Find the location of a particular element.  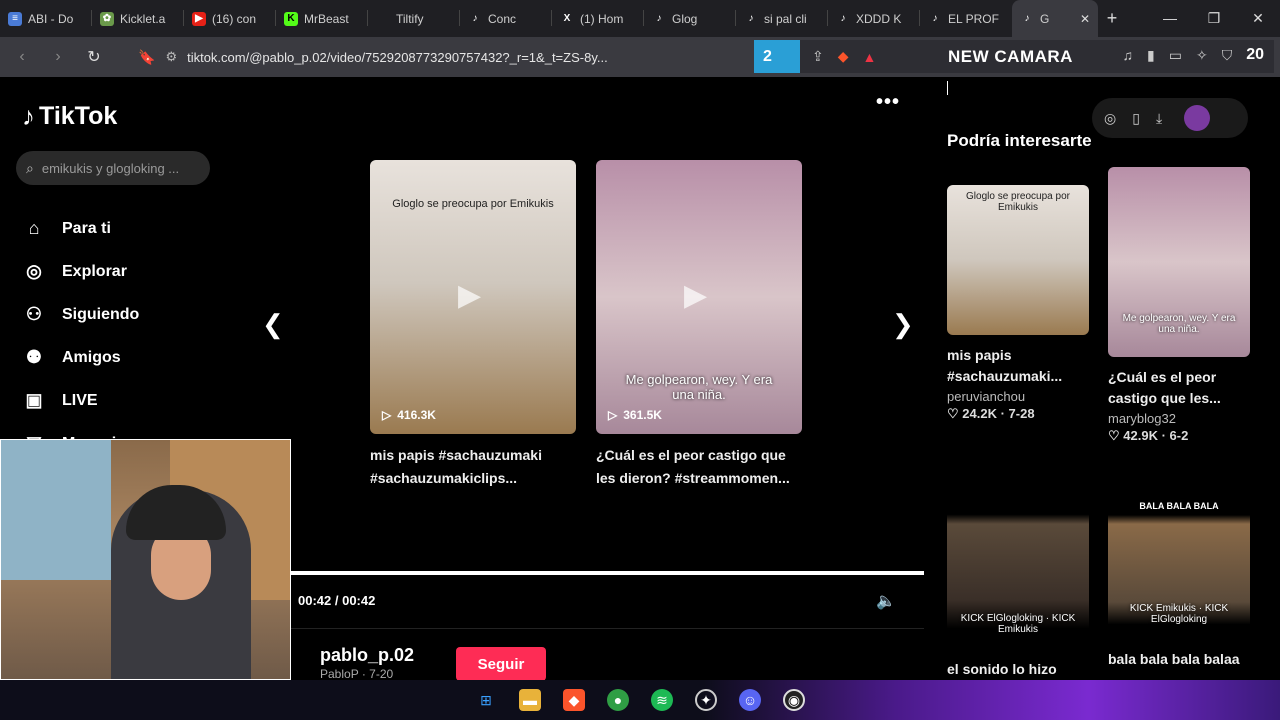

author-name: pablo_p.02 is located at coordinates (367, 655).